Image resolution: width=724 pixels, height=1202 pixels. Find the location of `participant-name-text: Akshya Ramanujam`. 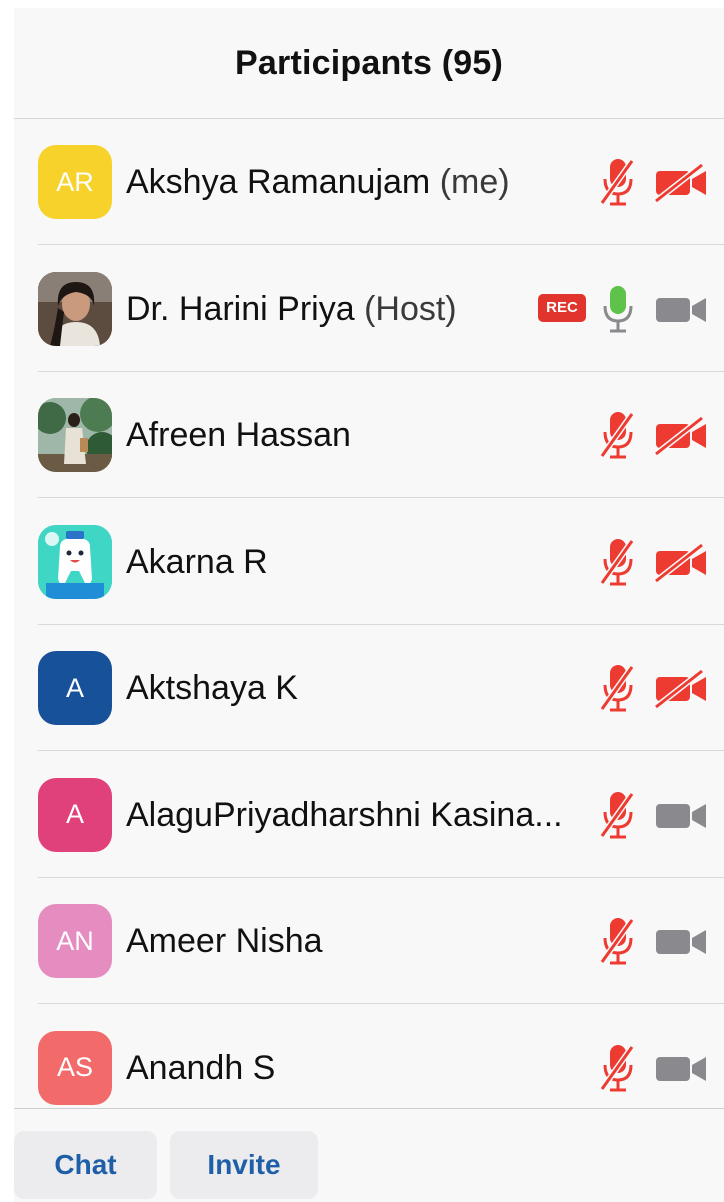

participant-name-text: Akshya Ramanujam is located at coordinates (278, 182).